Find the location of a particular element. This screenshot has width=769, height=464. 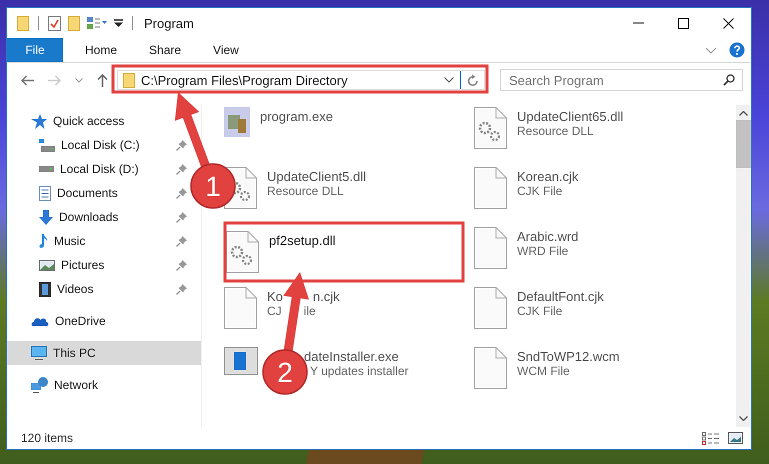

file-name: DefaultFont.cjk is located at coordinates (560, 296).